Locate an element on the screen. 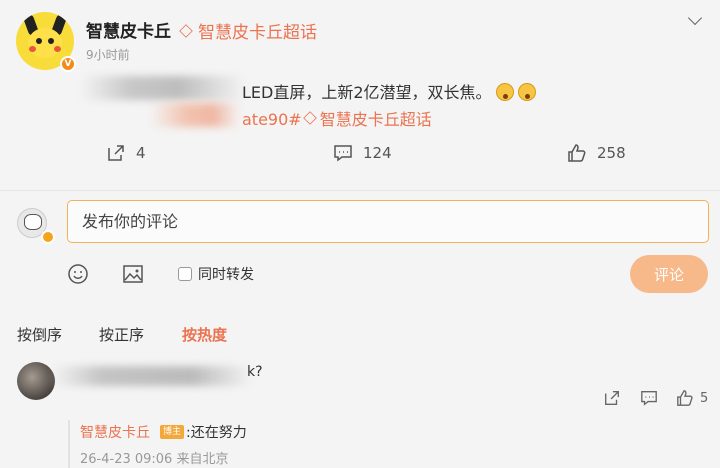 The width and height of the screenshot is (720, 468). comment-text: k? is located at coordinates (255, 372).